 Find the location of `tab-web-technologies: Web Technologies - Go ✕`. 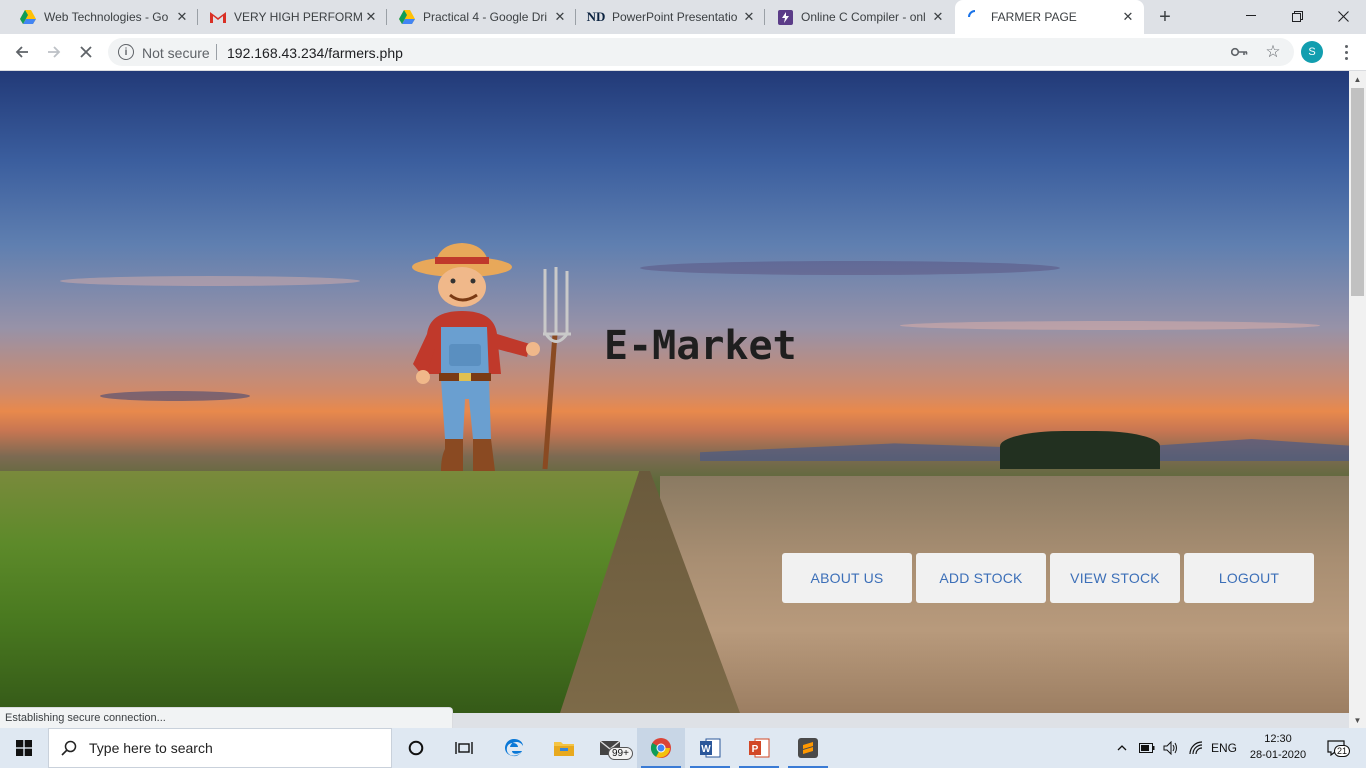

tab-web-technologies: Web Technologies - Go ✕ is located at coordinates (103, 17).